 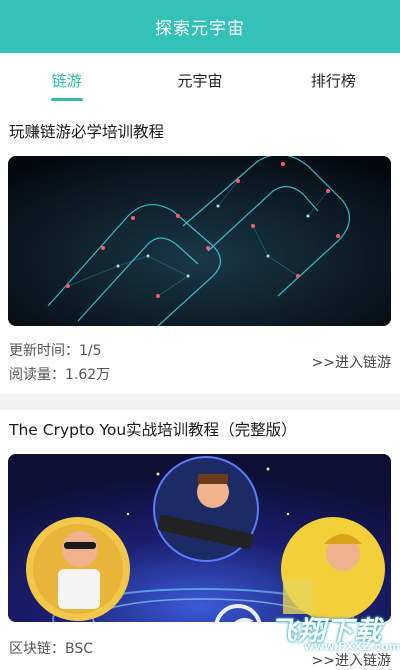 I want to click on tab-label: 链游, so click(x=66, y=80).